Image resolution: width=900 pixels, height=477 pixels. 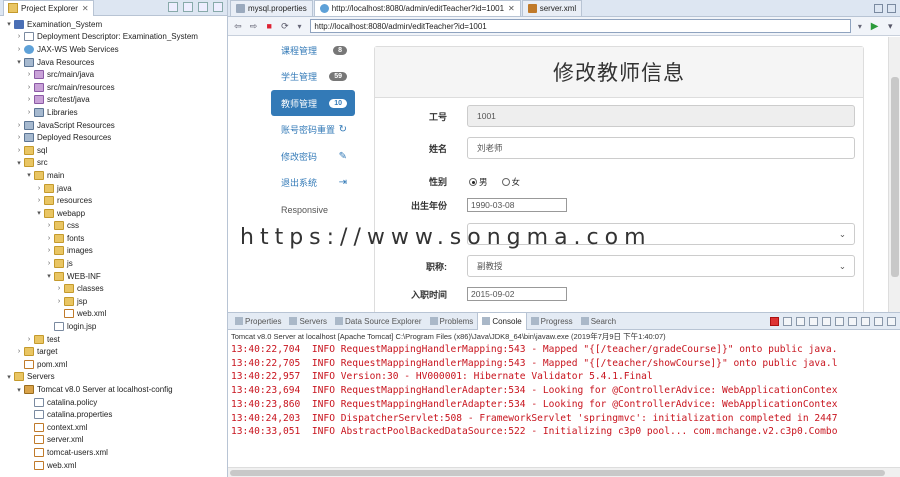 What do you see at coordinates (113, 74) in the screenshot?
I see `tree-item: › src/main/java` at bounding box center [113, 74].